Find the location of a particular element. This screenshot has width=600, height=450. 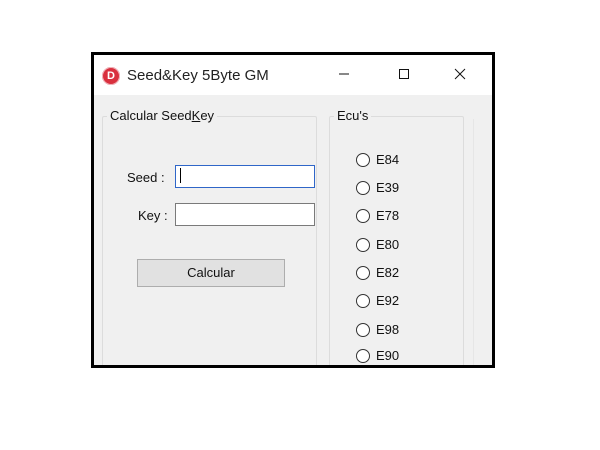

ecus-group-legend: Ecu's is located at coordinates (353, 115).